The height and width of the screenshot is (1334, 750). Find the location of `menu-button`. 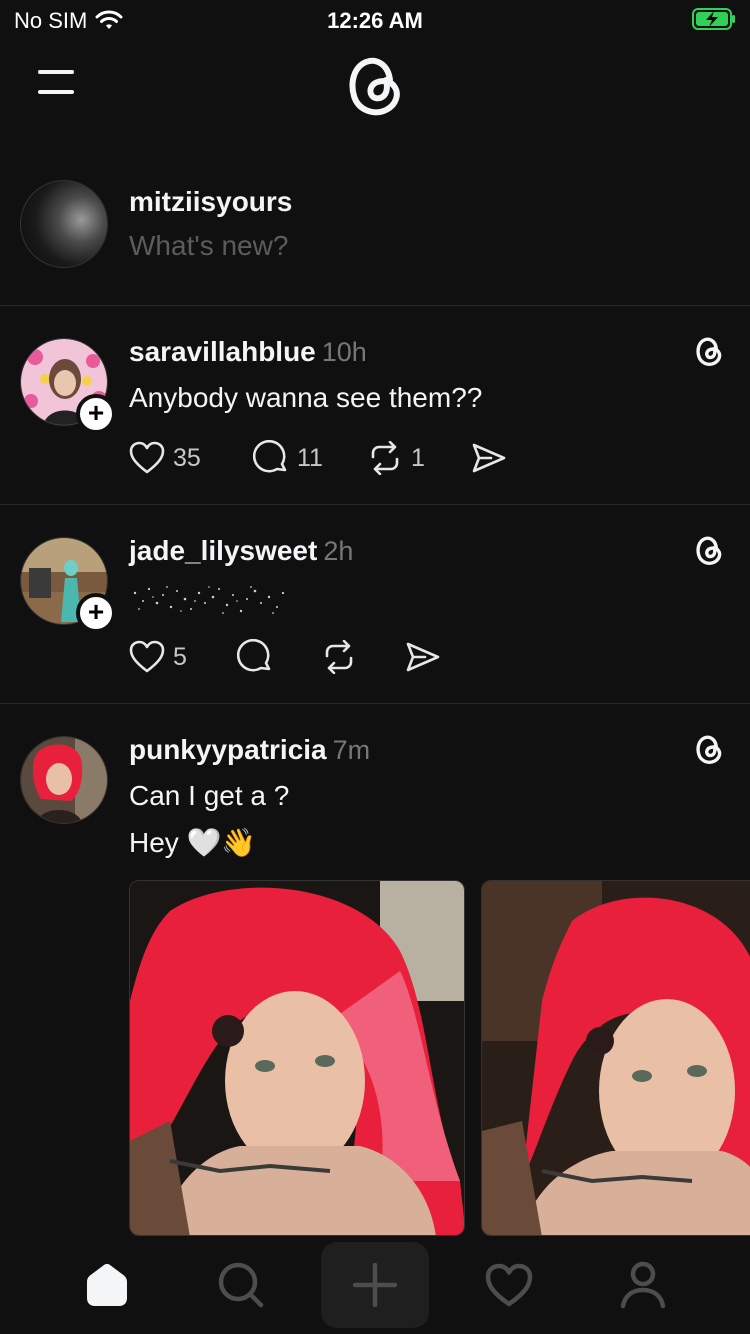

menu-button is located at coordinates (56, 84).